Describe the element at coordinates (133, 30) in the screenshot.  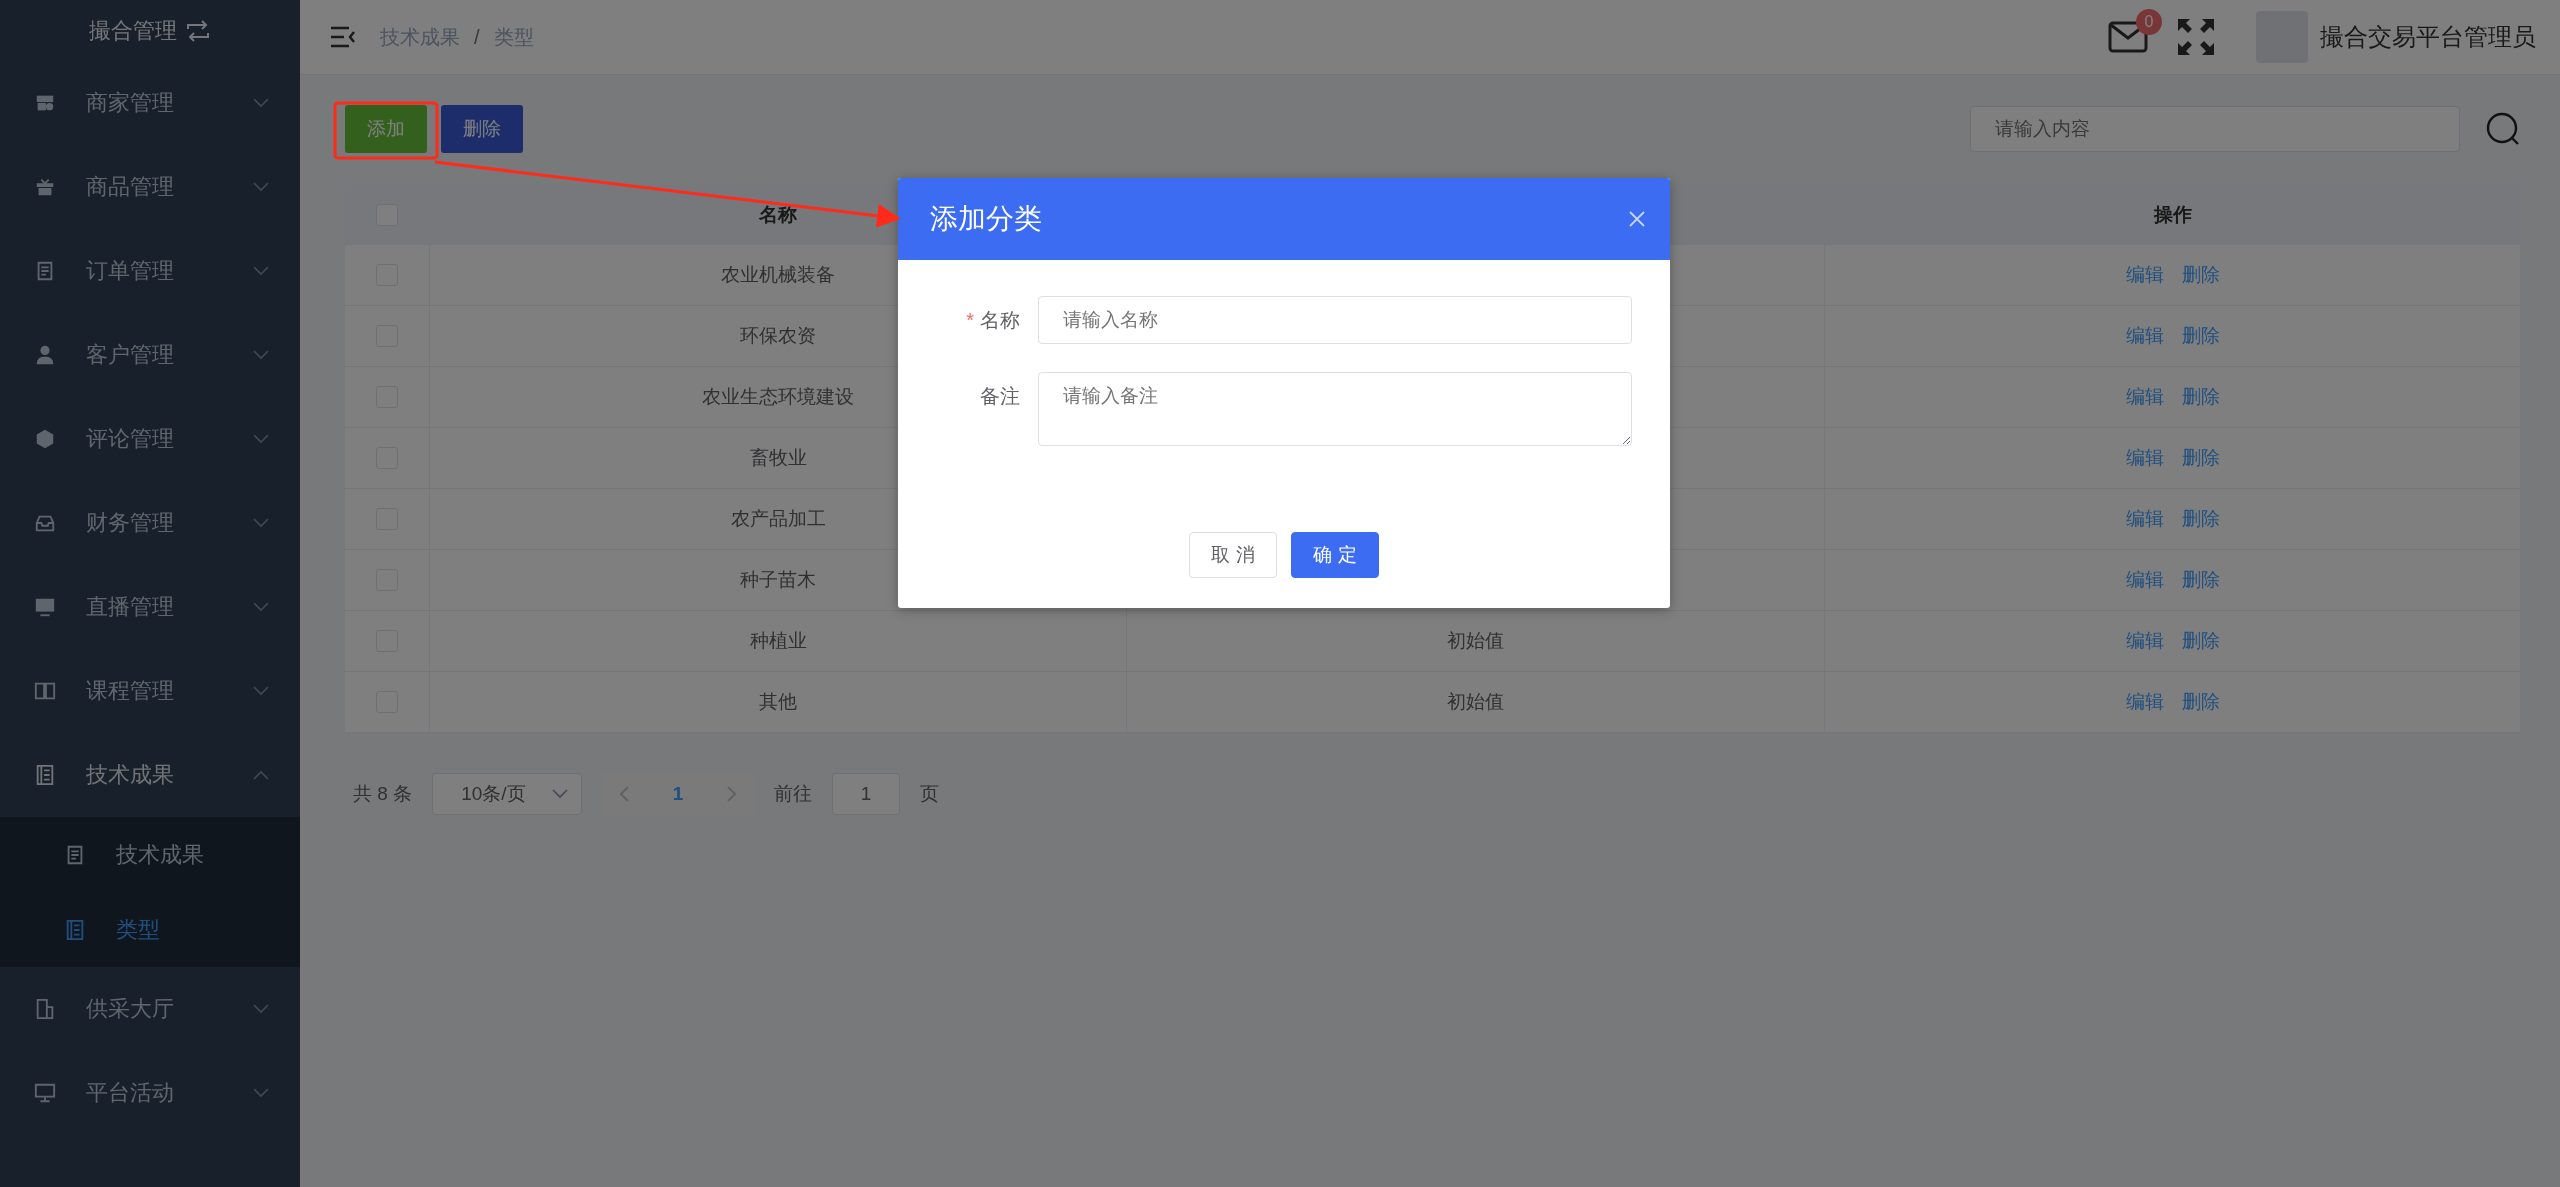
I see `sidebar-title: 撮合管理` at that location.